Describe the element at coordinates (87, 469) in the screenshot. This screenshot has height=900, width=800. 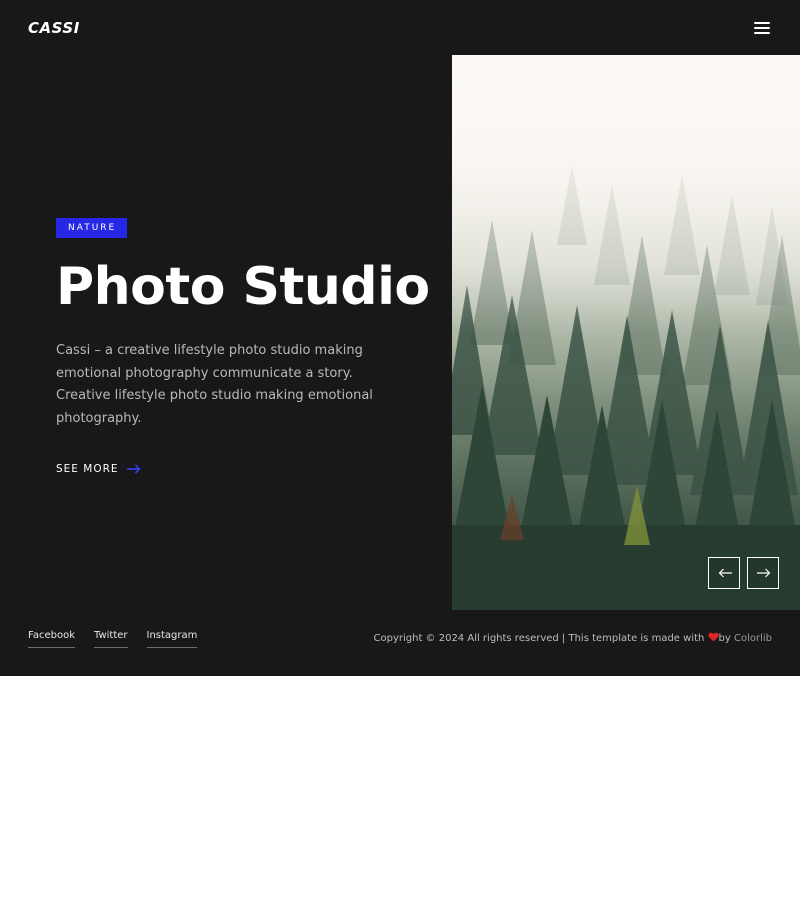
I see `see-more-label: SEE MORE` at that location.